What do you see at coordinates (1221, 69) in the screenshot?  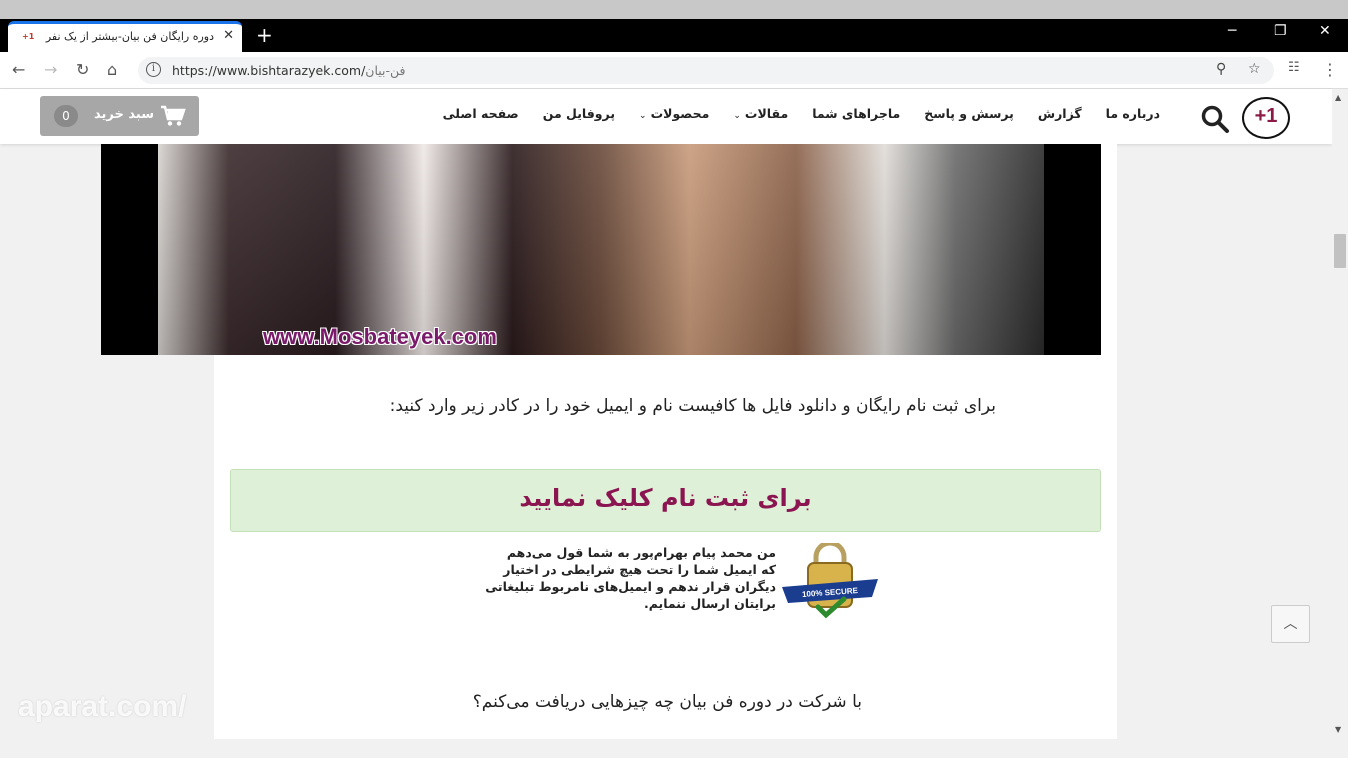 I see `zoom-icon: ⚲` at bounding box center [1221, 69].